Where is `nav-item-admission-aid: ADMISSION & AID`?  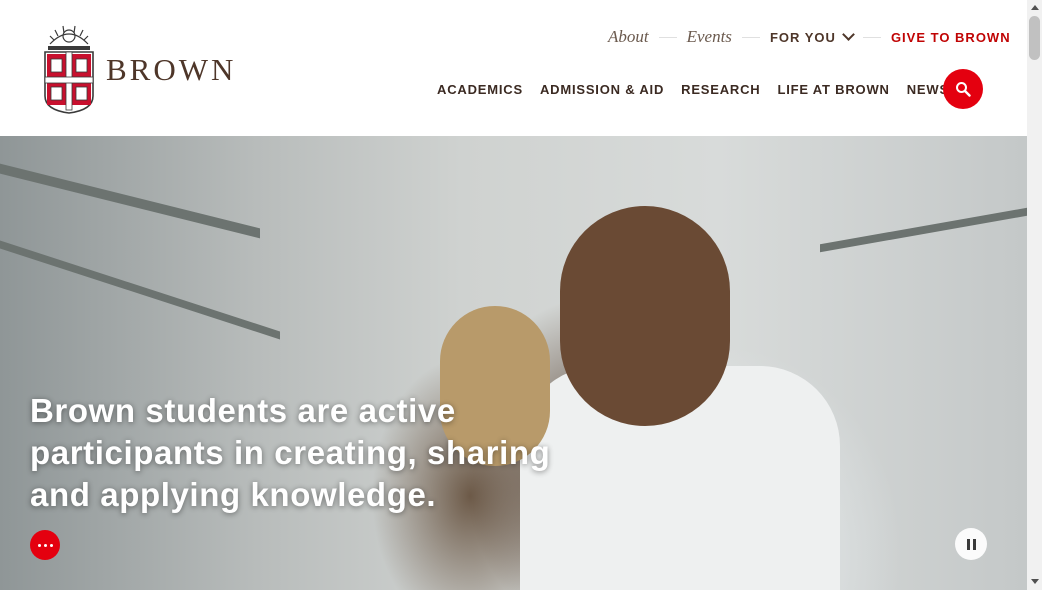 nav-item-admission-aid: ADMISSION & AID is located at coordinates (602, 89).